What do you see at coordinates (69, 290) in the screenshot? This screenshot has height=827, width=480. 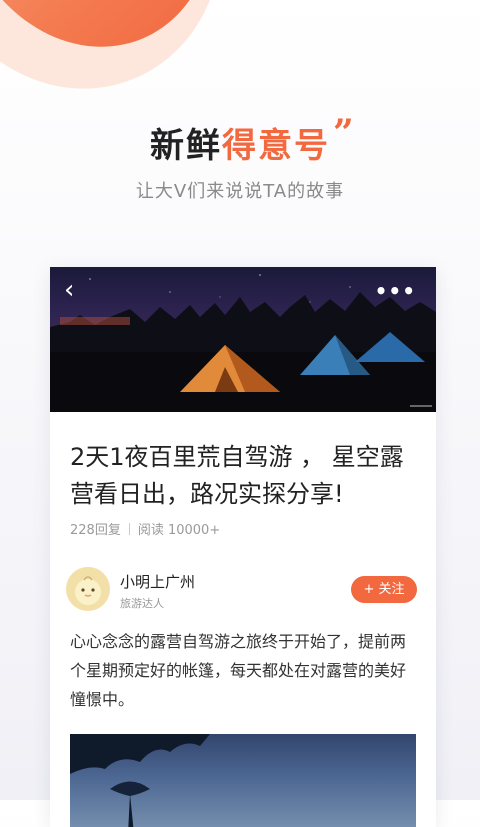 I see `back-button: ‹` at bounding box center [69, 290].